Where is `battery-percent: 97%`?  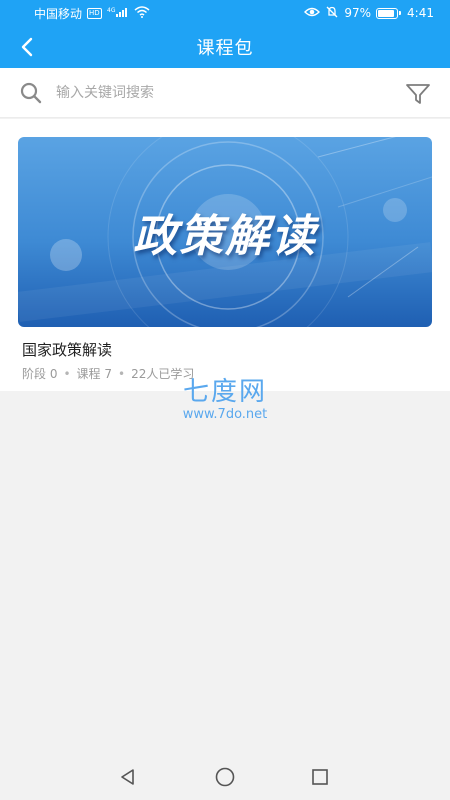 battery-percent: 97% is located at coordinates (358, 13).